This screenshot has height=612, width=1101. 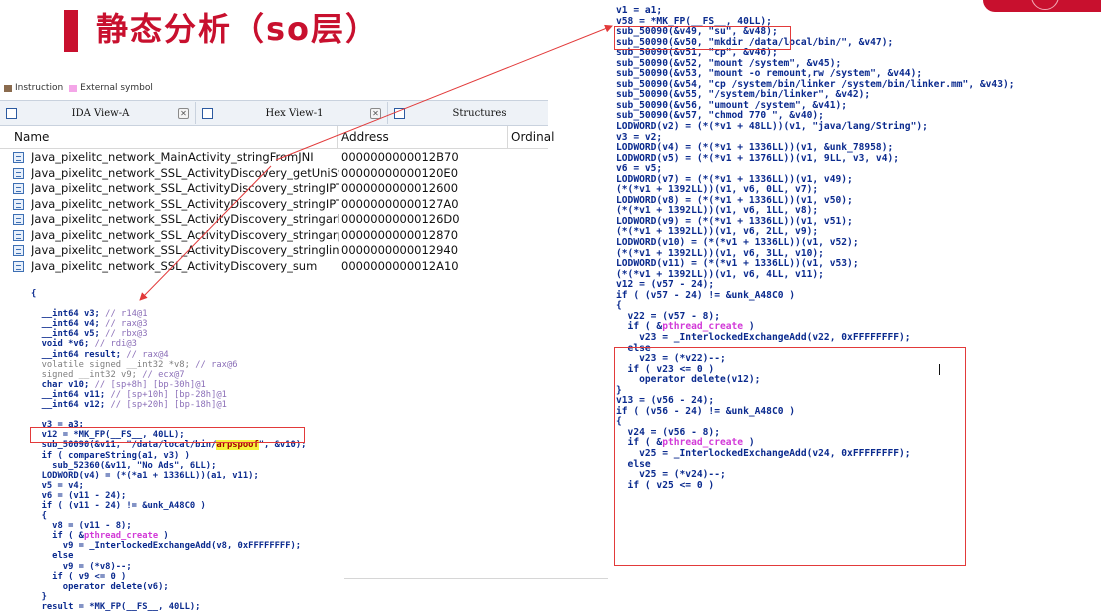 What do you see at coordinates (720, 274) in the screenshot?
I see `code-line: (*(*v1 + 1392LL))(v1, v6, 4LL, v11);` at bounding box center [720, 274].